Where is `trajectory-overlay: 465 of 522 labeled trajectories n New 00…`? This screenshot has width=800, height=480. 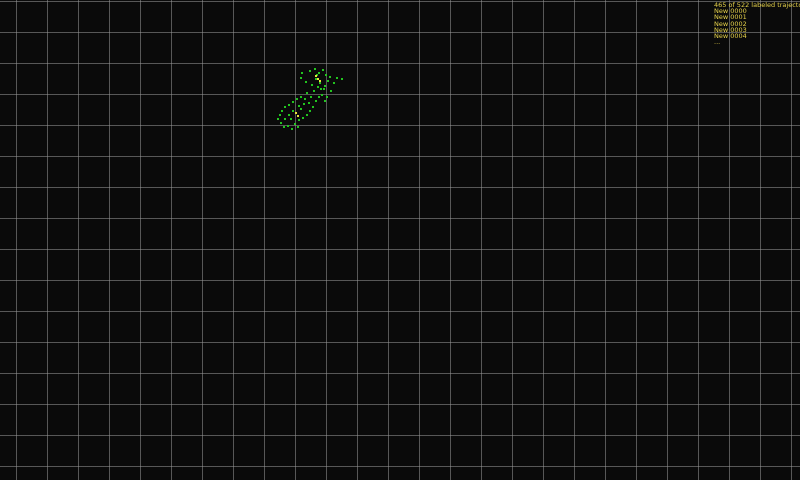
trajectory-overlay: 465 of 522 labeled trajectories n New 00… is located at coordinates (757, 23).